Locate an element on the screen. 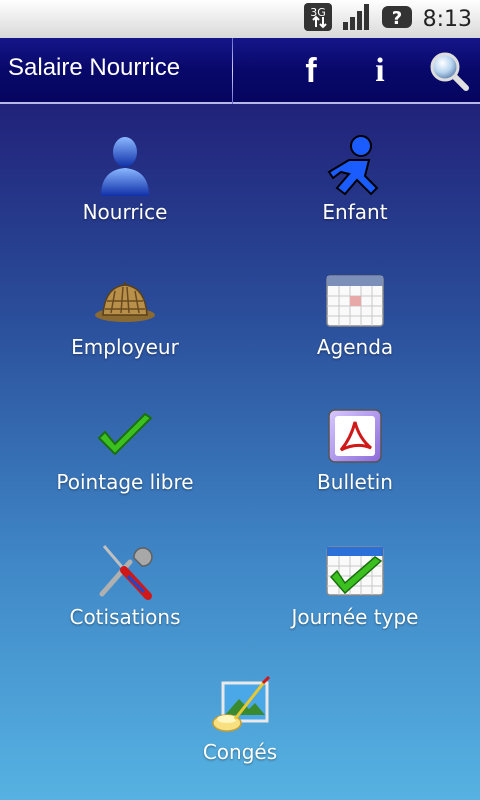  signal-strength-icon is located at coordinates (357, 19).